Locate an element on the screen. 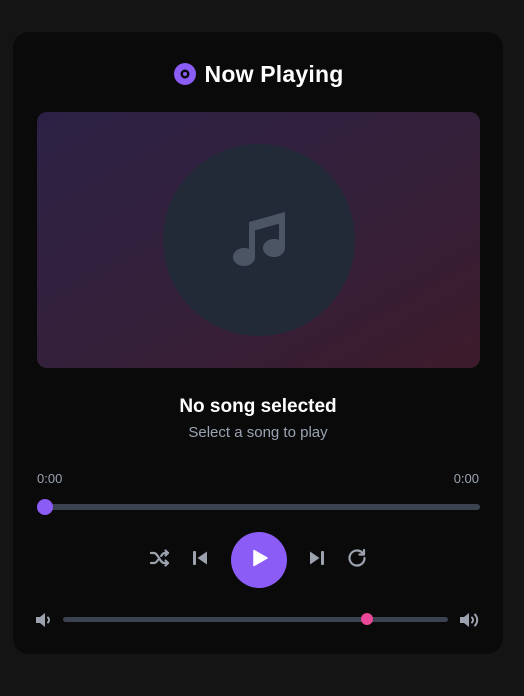  volume-thumb is located at coordinates (367, 619).